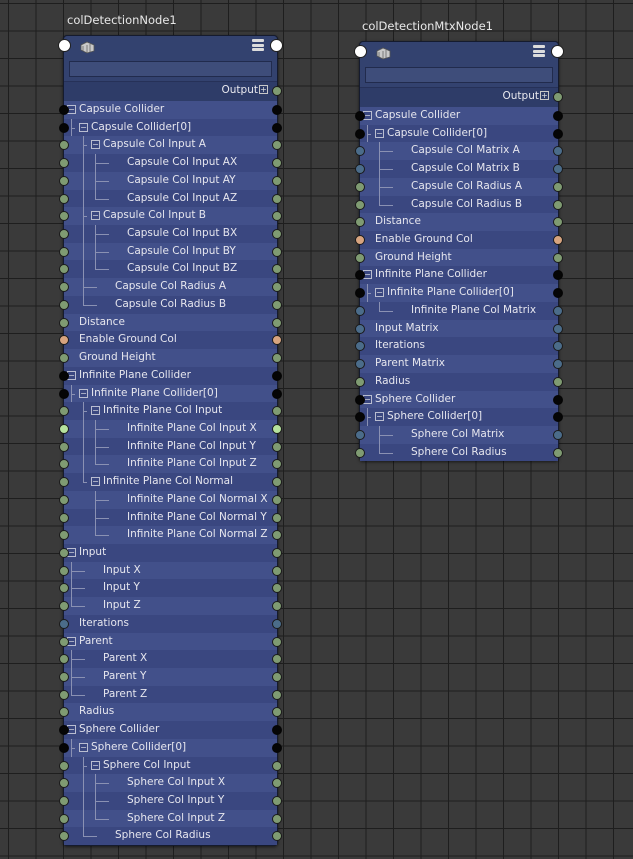  What do you see at coordinates (459, 293) in the screenshot?
I see `attribute-row: − Infinite Plane Collider[0]` at bounding box center [459, 293].